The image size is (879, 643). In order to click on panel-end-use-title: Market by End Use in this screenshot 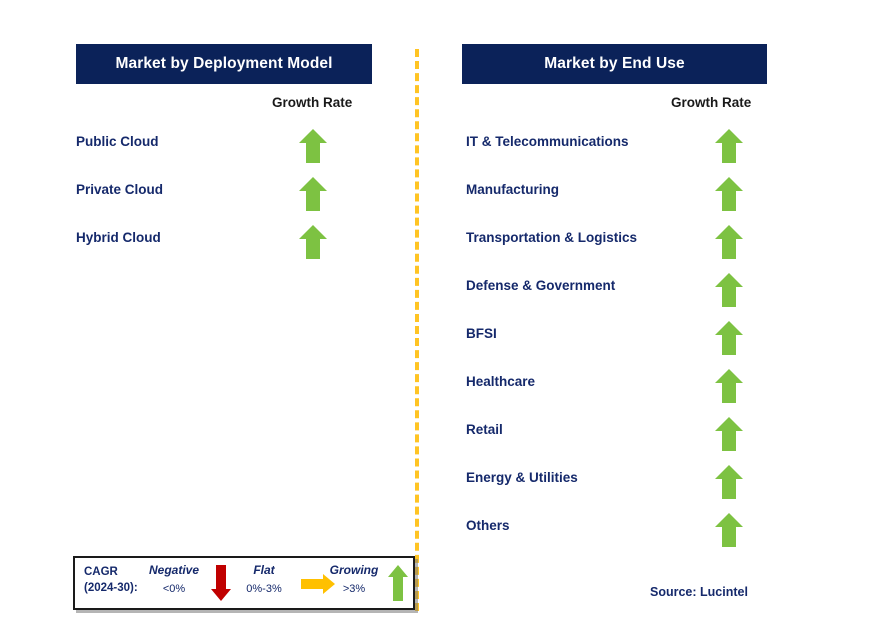, I will do `click(614, 64)`.